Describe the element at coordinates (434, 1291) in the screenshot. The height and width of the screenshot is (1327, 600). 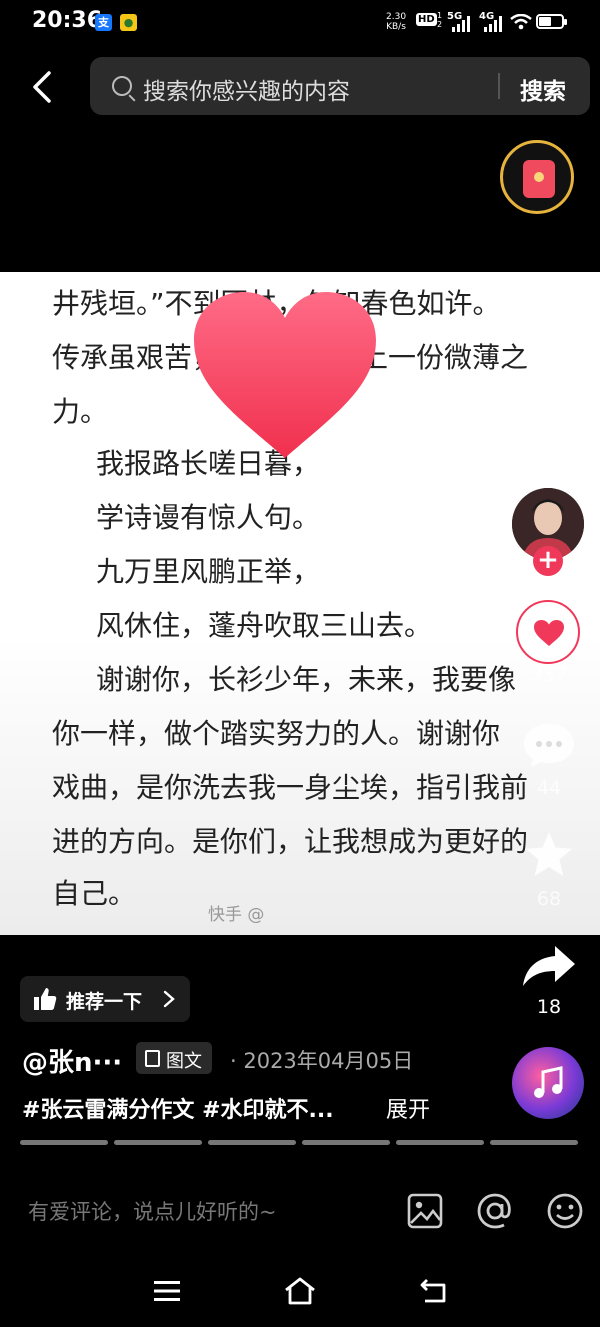
I see `back-nav-icon` at that location.